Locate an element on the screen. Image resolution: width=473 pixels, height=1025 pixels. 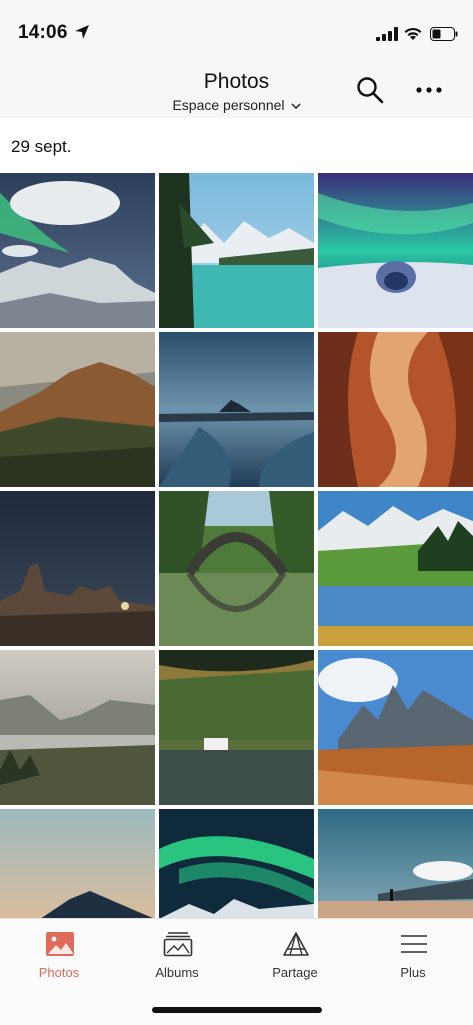
share-icon is located at coordinates (296, 944).